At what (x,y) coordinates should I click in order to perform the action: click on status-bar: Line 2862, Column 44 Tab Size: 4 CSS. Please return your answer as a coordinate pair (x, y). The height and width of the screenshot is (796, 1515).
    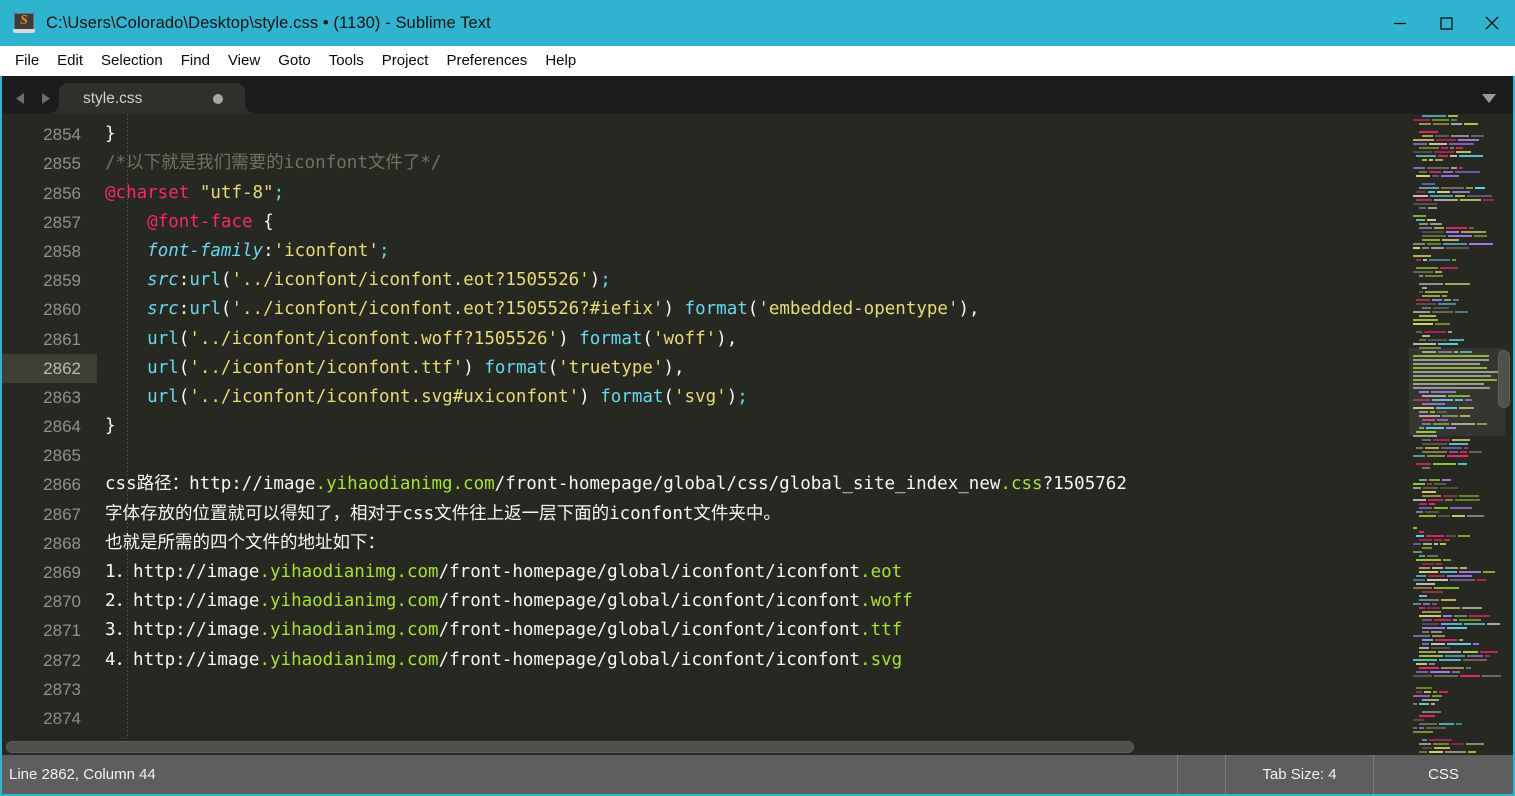
    Looking at the image, I should click on (757, 775).